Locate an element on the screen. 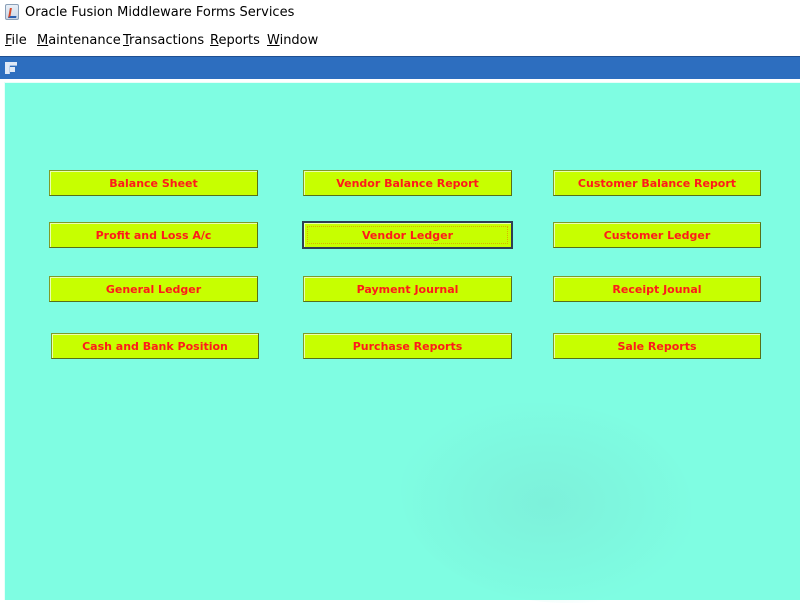 Image resolution: width=800 pixels, height=603 pixels. profit-and-loss-button: Profit and Loss A/c is located at coordinates (153, 235).